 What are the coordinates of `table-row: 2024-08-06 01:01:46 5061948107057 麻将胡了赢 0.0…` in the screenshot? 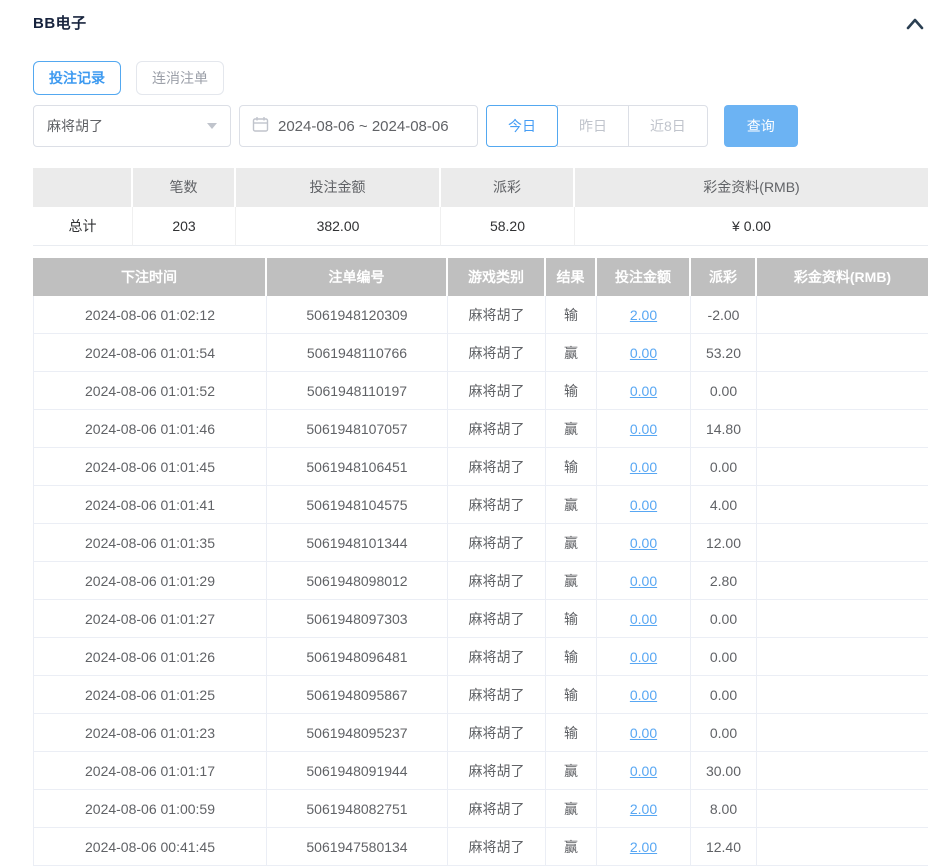 It's located at (480, 429).